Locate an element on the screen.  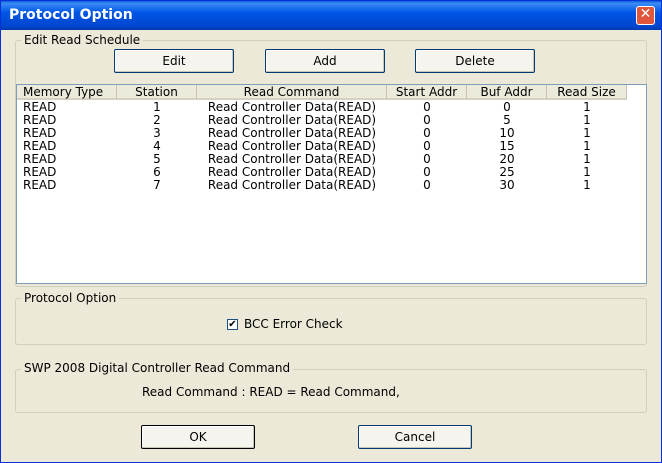
column-header-station: Station is located at coordinates (157, 92).